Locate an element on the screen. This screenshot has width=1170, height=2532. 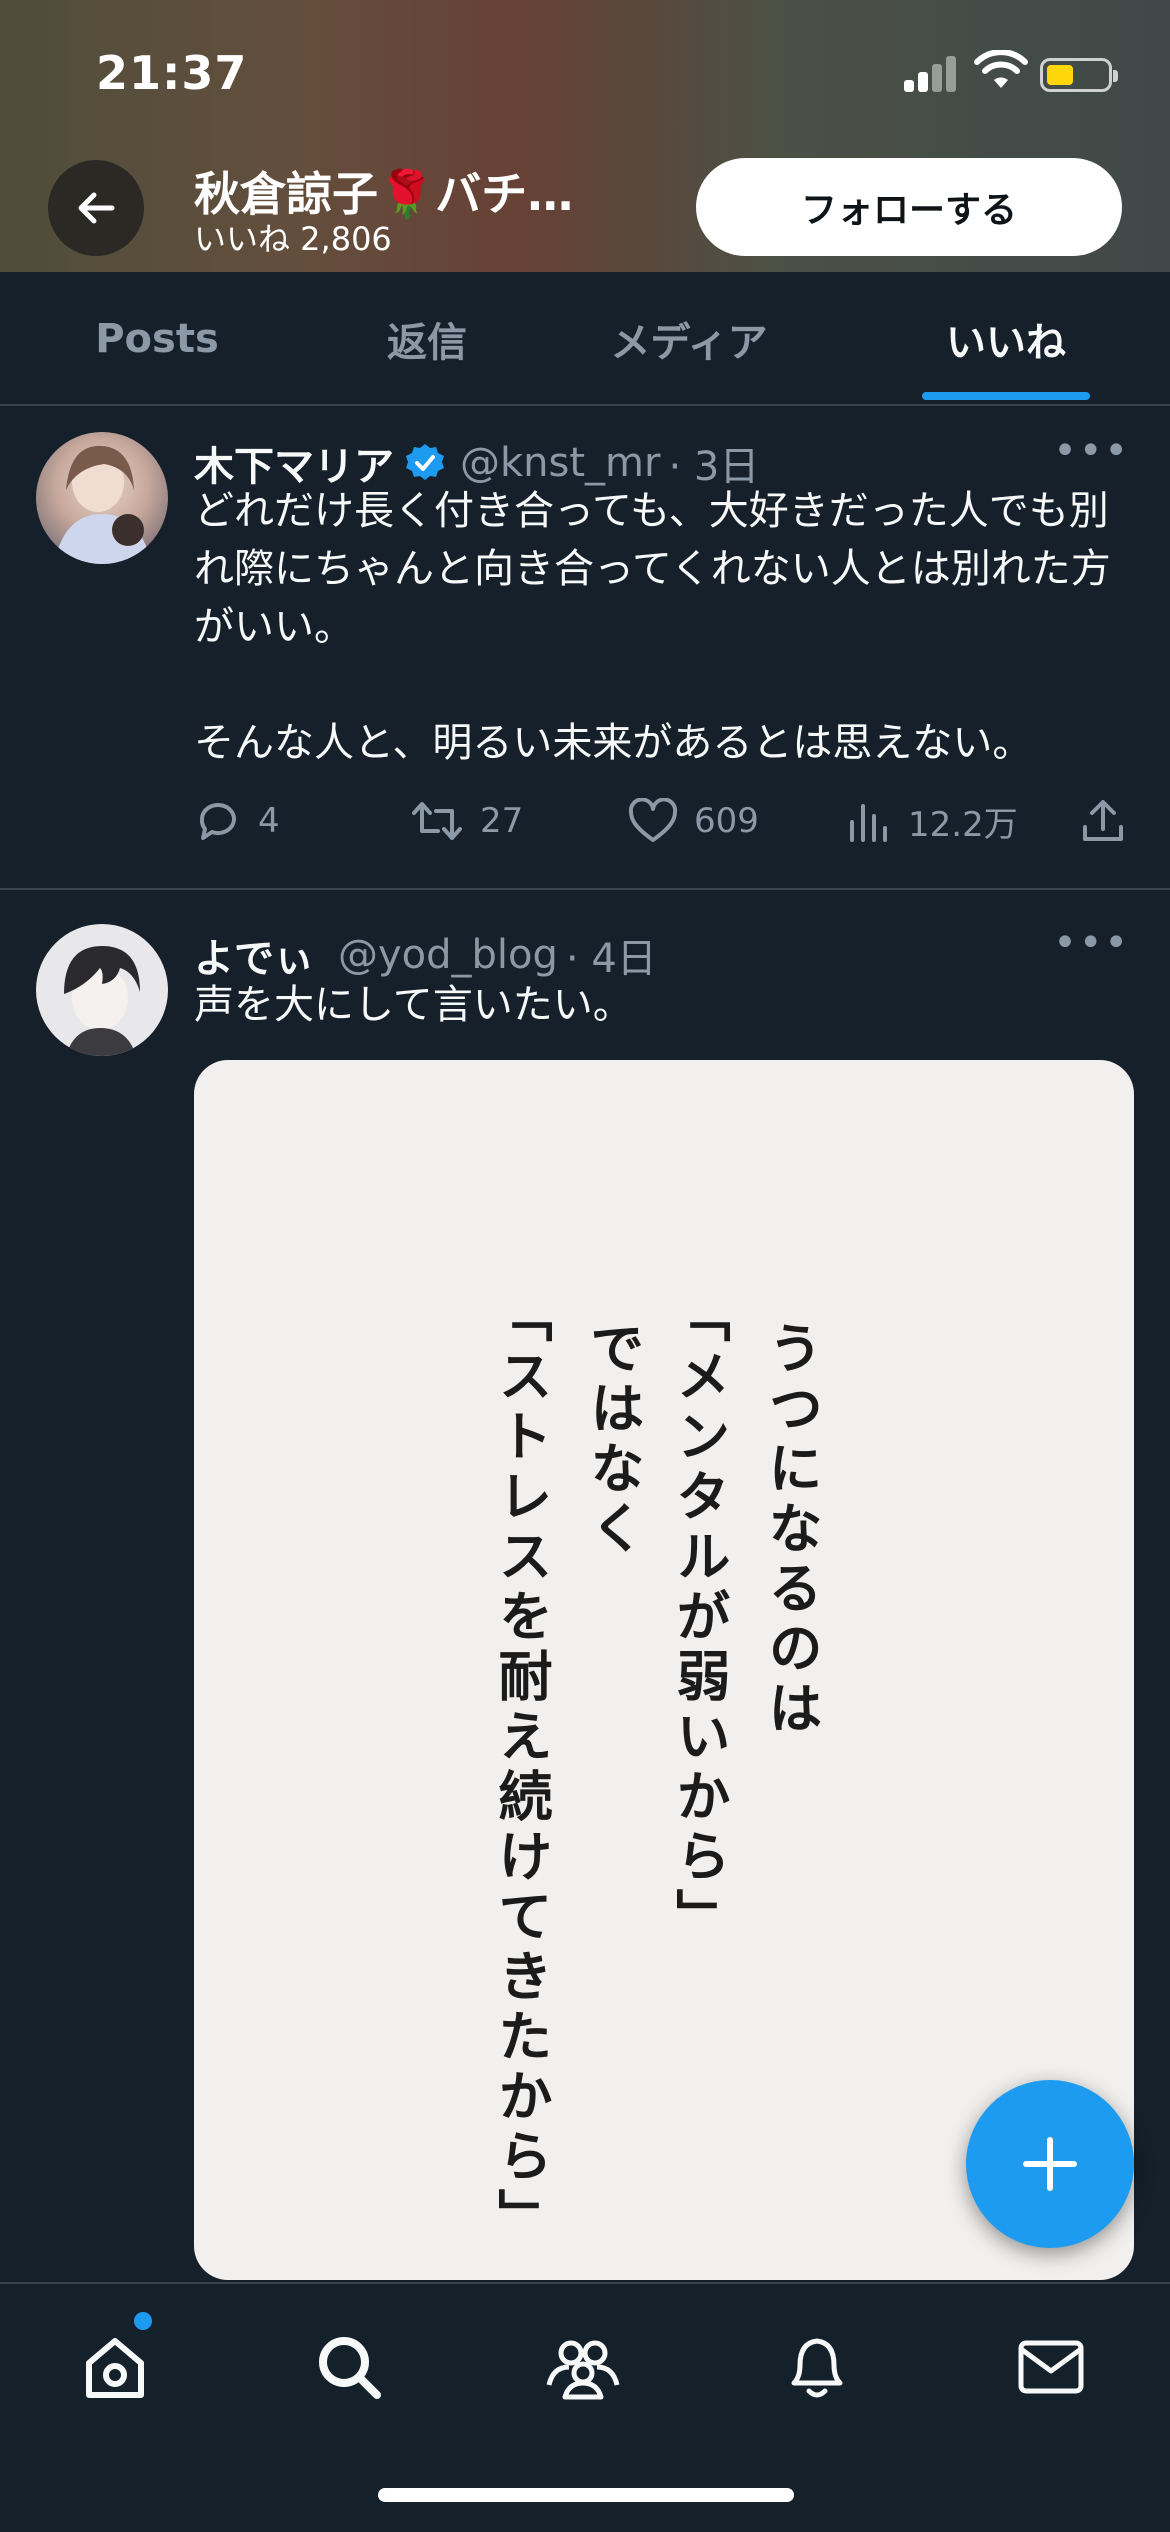
author-handle: @knst_mr is located at coordinates (560, 463).